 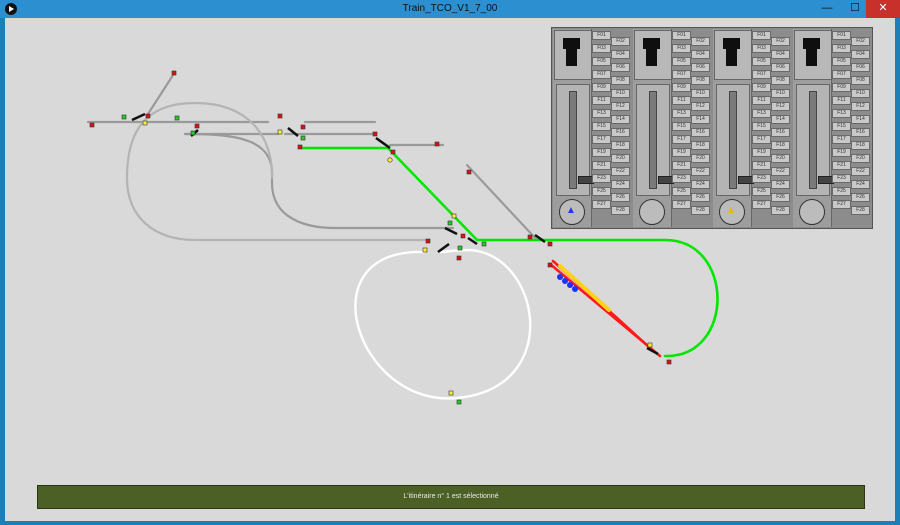 What do you see at coordinates (883, 9) in the screenshot?
I see `close-button: ✕` at bounding box center [883, 9].